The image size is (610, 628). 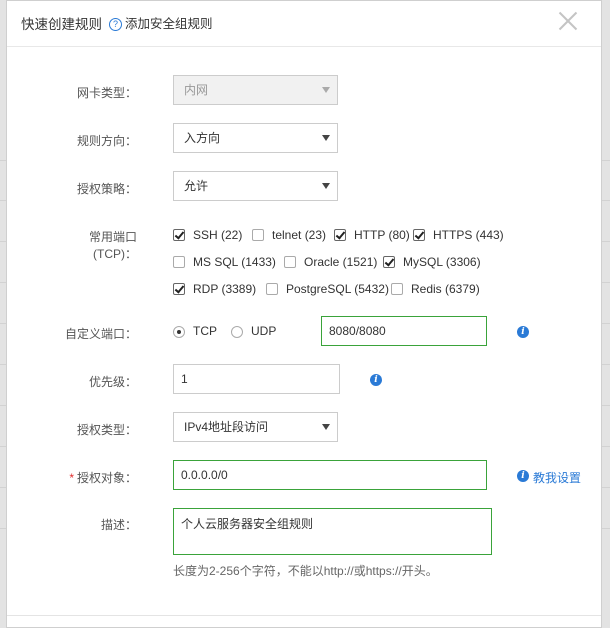 What do you see at coordinates (106, 430) in the screenshot?
I see `auth-type-label: 授权类型：` at bounding box center [106, 430].